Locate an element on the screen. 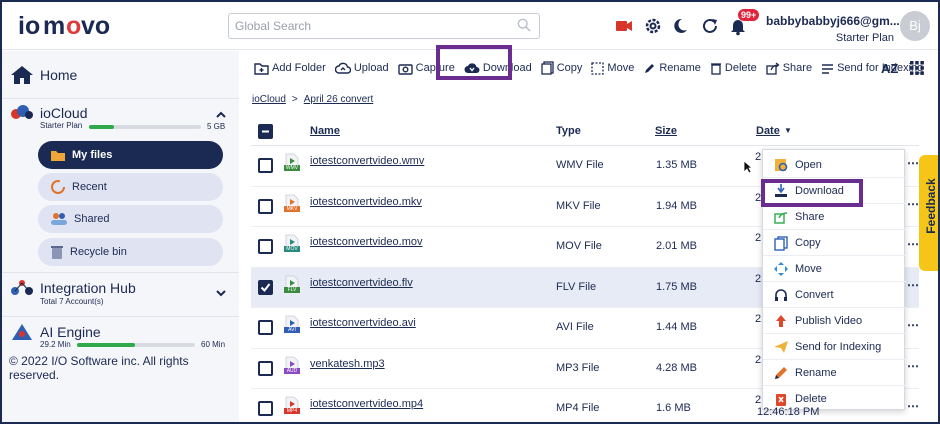  breadcrumb-current: April 26 convert is located at coordinates (338, 99).